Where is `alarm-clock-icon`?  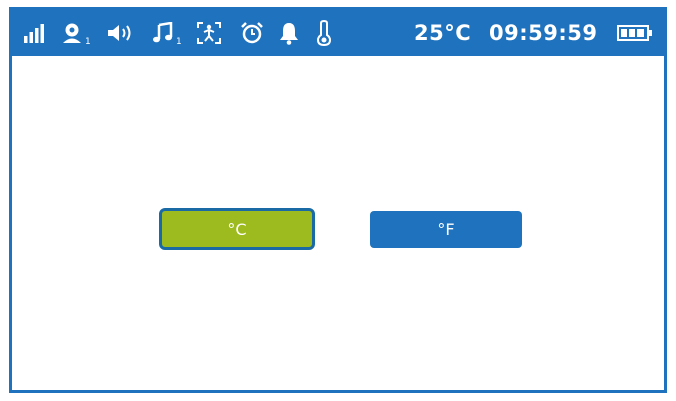 alarm-clock-icon is located at coordinates (252, 33).